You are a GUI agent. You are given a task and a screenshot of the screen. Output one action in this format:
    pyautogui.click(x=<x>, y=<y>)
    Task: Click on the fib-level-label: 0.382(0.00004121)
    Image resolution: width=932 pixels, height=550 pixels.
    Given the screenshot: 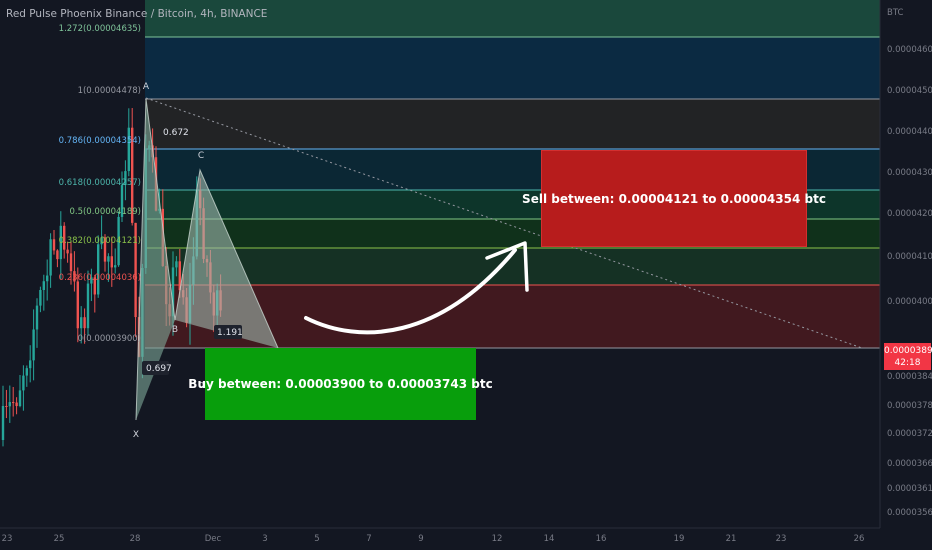 What is the action you would take?
    pyautogui.click(x=100, y=241)
    